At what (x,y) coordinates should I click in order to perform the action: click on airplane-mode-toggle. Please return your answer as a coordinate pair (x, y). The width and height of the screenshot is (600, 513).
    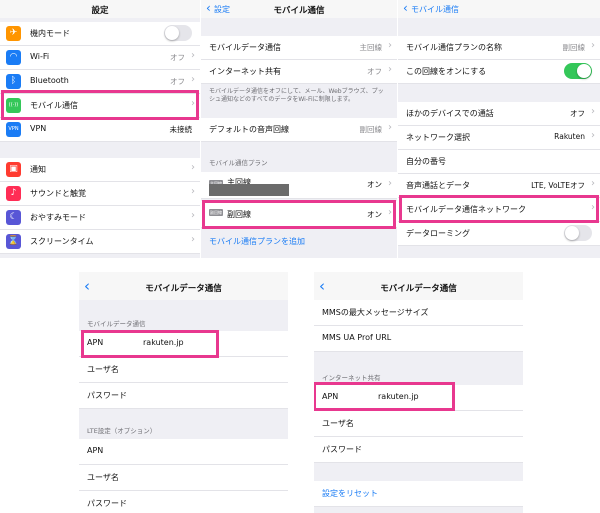
    Looking at the image, I should click on (178, 33).